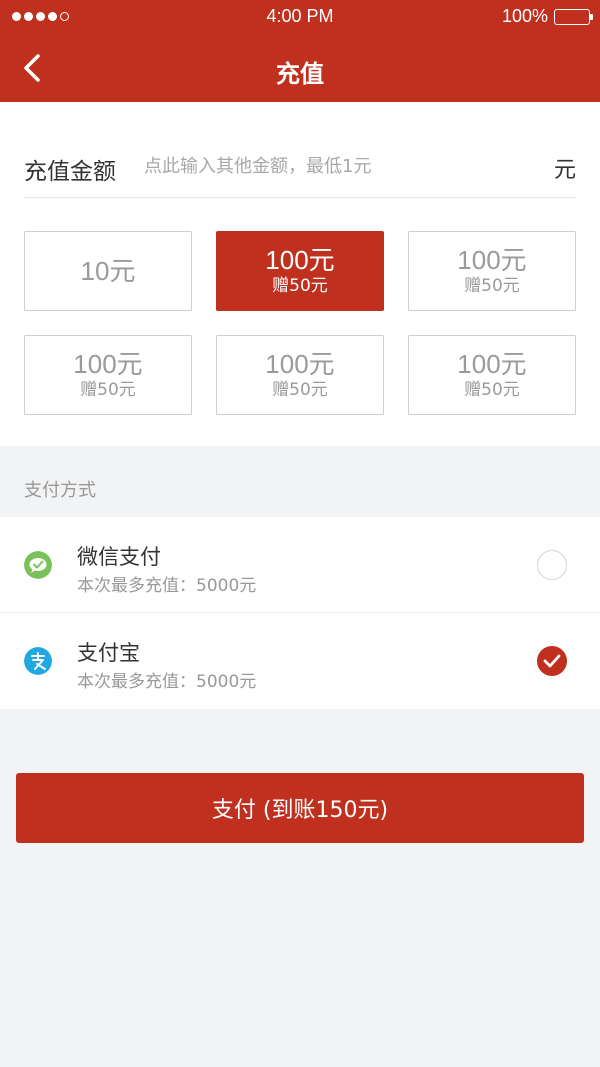 Image resolution: width=600 pixels, height=1067 pixels. I want to click on payment-option-wechat: 微信支付 本次最多充值：5000元, so click(300, 565).